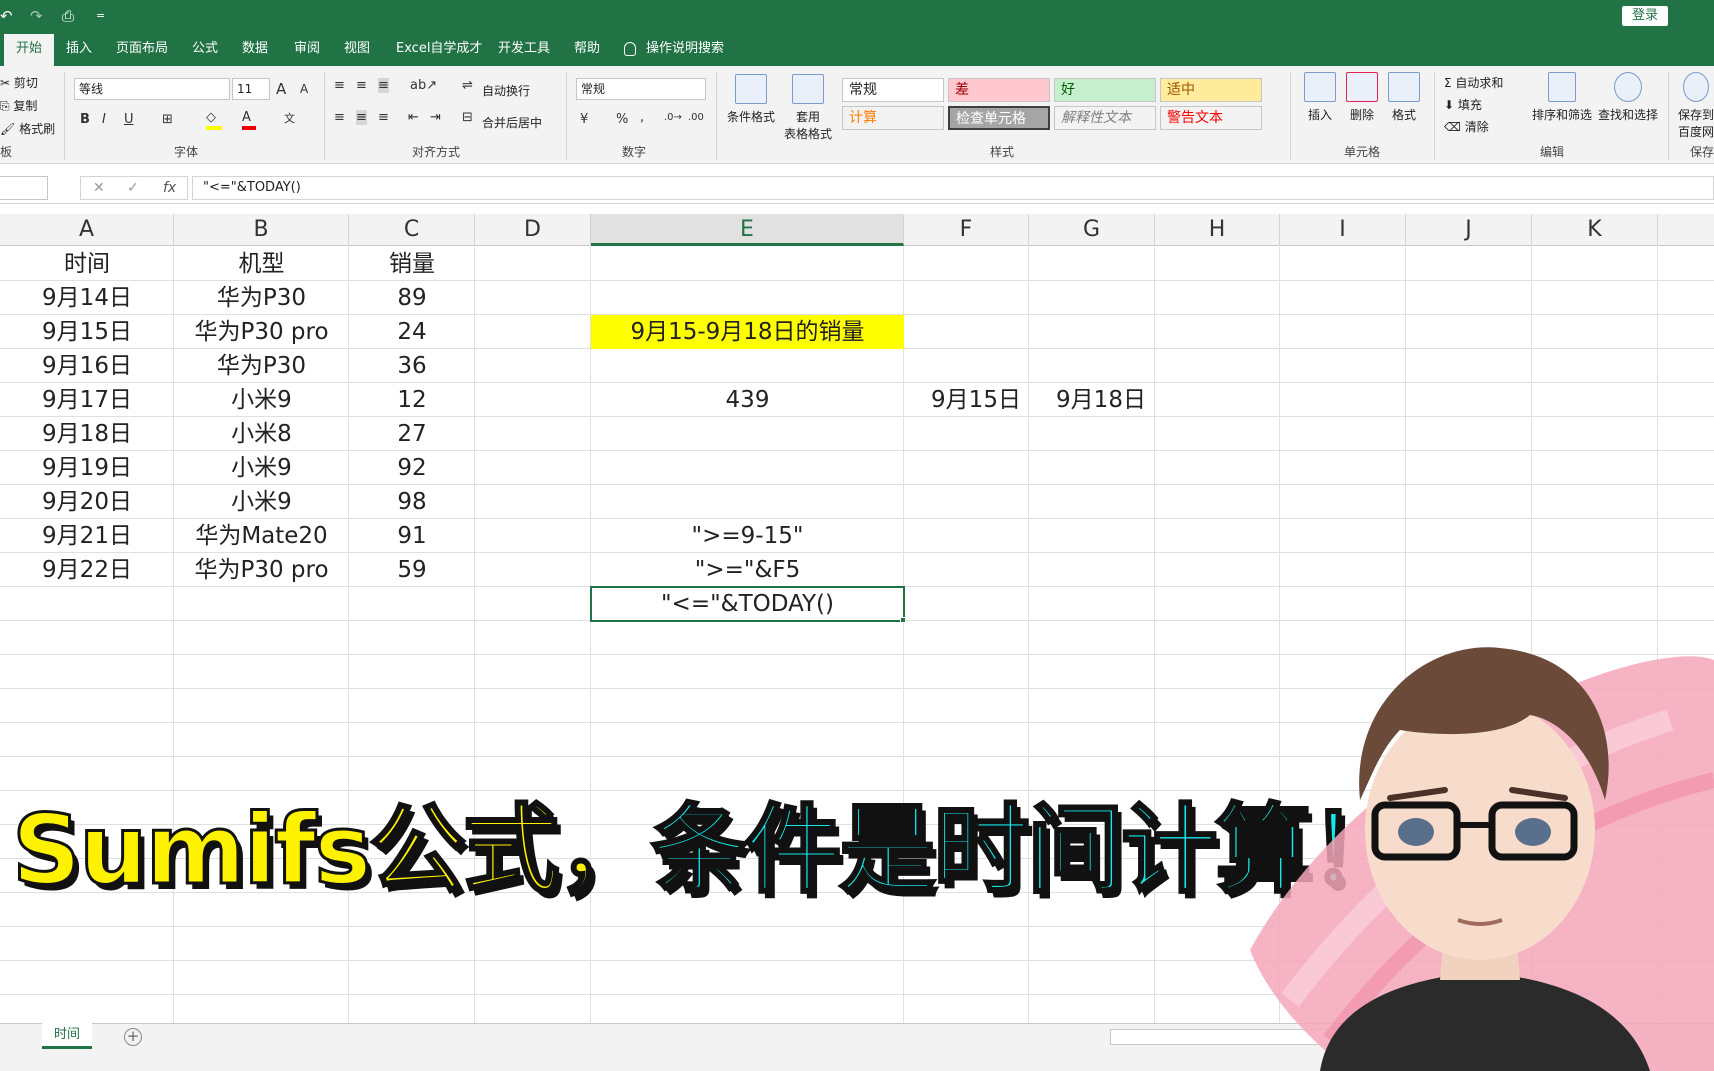 The width and height of the screenshot is (1714, 1071). What do you see at coordinates (100, 16) in the screenshot?
I see `qat-customize-icon: =` at bounding box center [100, 16].